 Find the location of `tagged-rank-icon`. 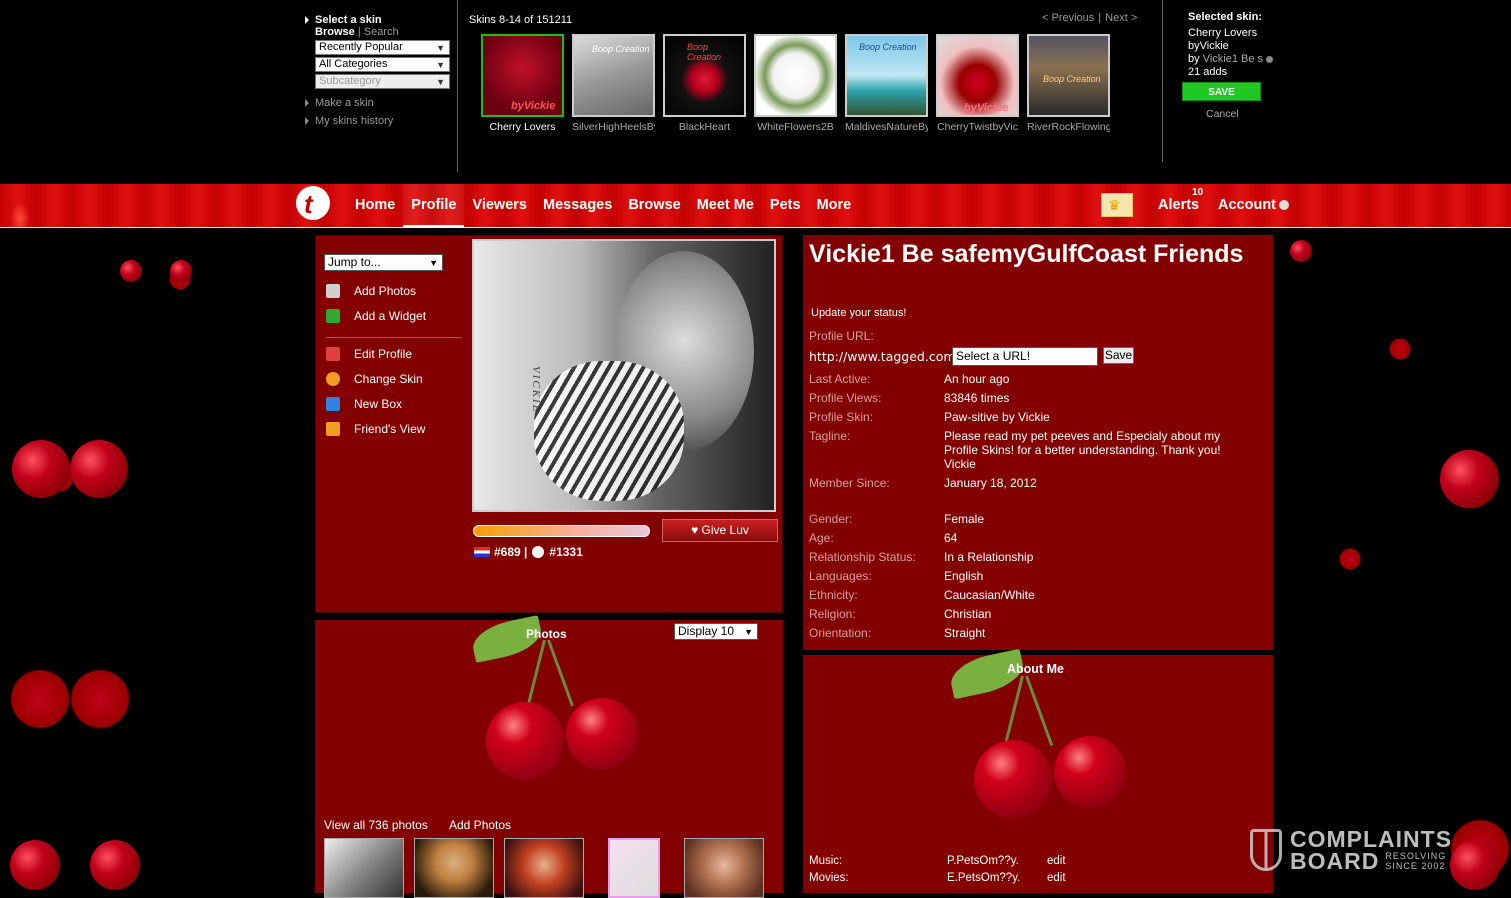

tagged-rank-icon is located at coordinates (538, 552).